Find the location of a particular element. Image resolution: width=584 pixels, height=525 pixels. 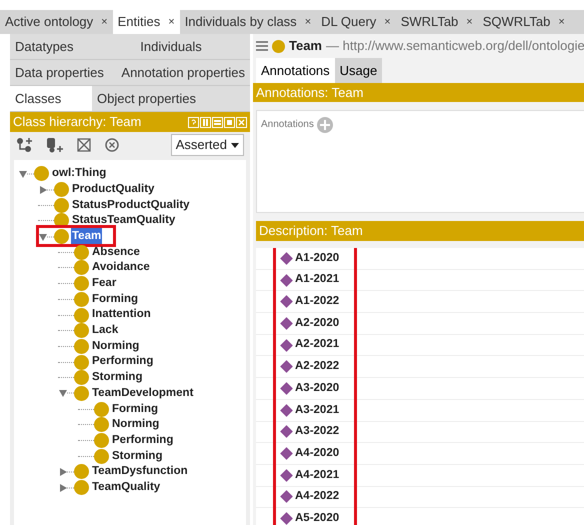

caret-icon is located at coordinates (235, 145).